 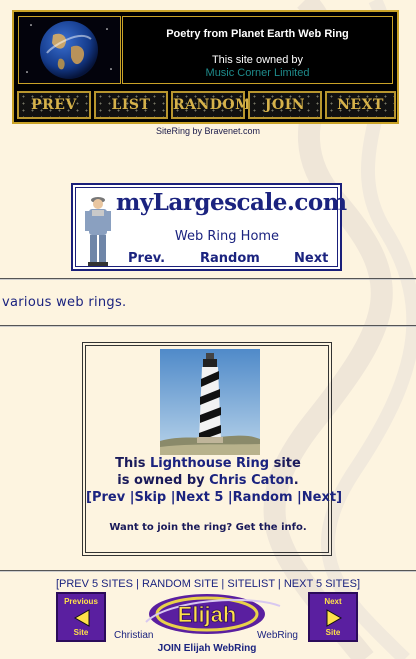 I want to click on lighthouse-skip-link: |Skip, so click(x=148, y=497).